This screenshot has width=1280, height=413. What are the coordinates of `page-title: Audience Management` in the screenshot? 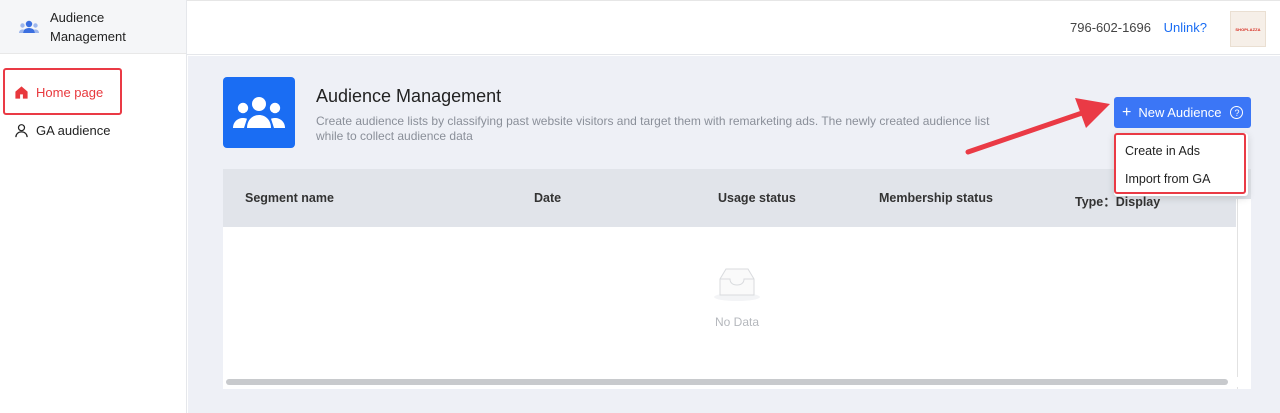 It's located at (409, 96).